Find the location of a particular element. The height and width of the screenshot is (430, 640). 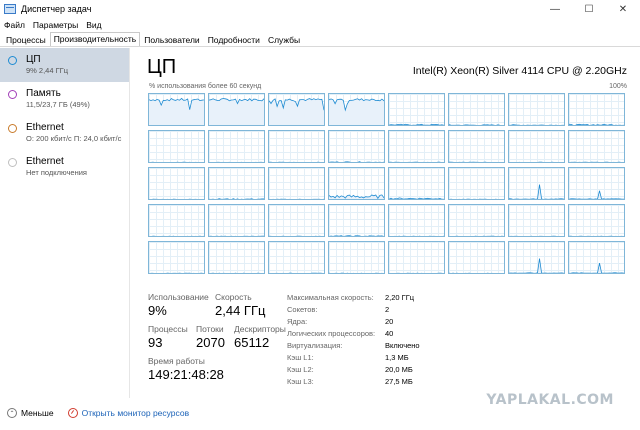

fewer-details-button: Меньше is located at coordinates (37, 413).